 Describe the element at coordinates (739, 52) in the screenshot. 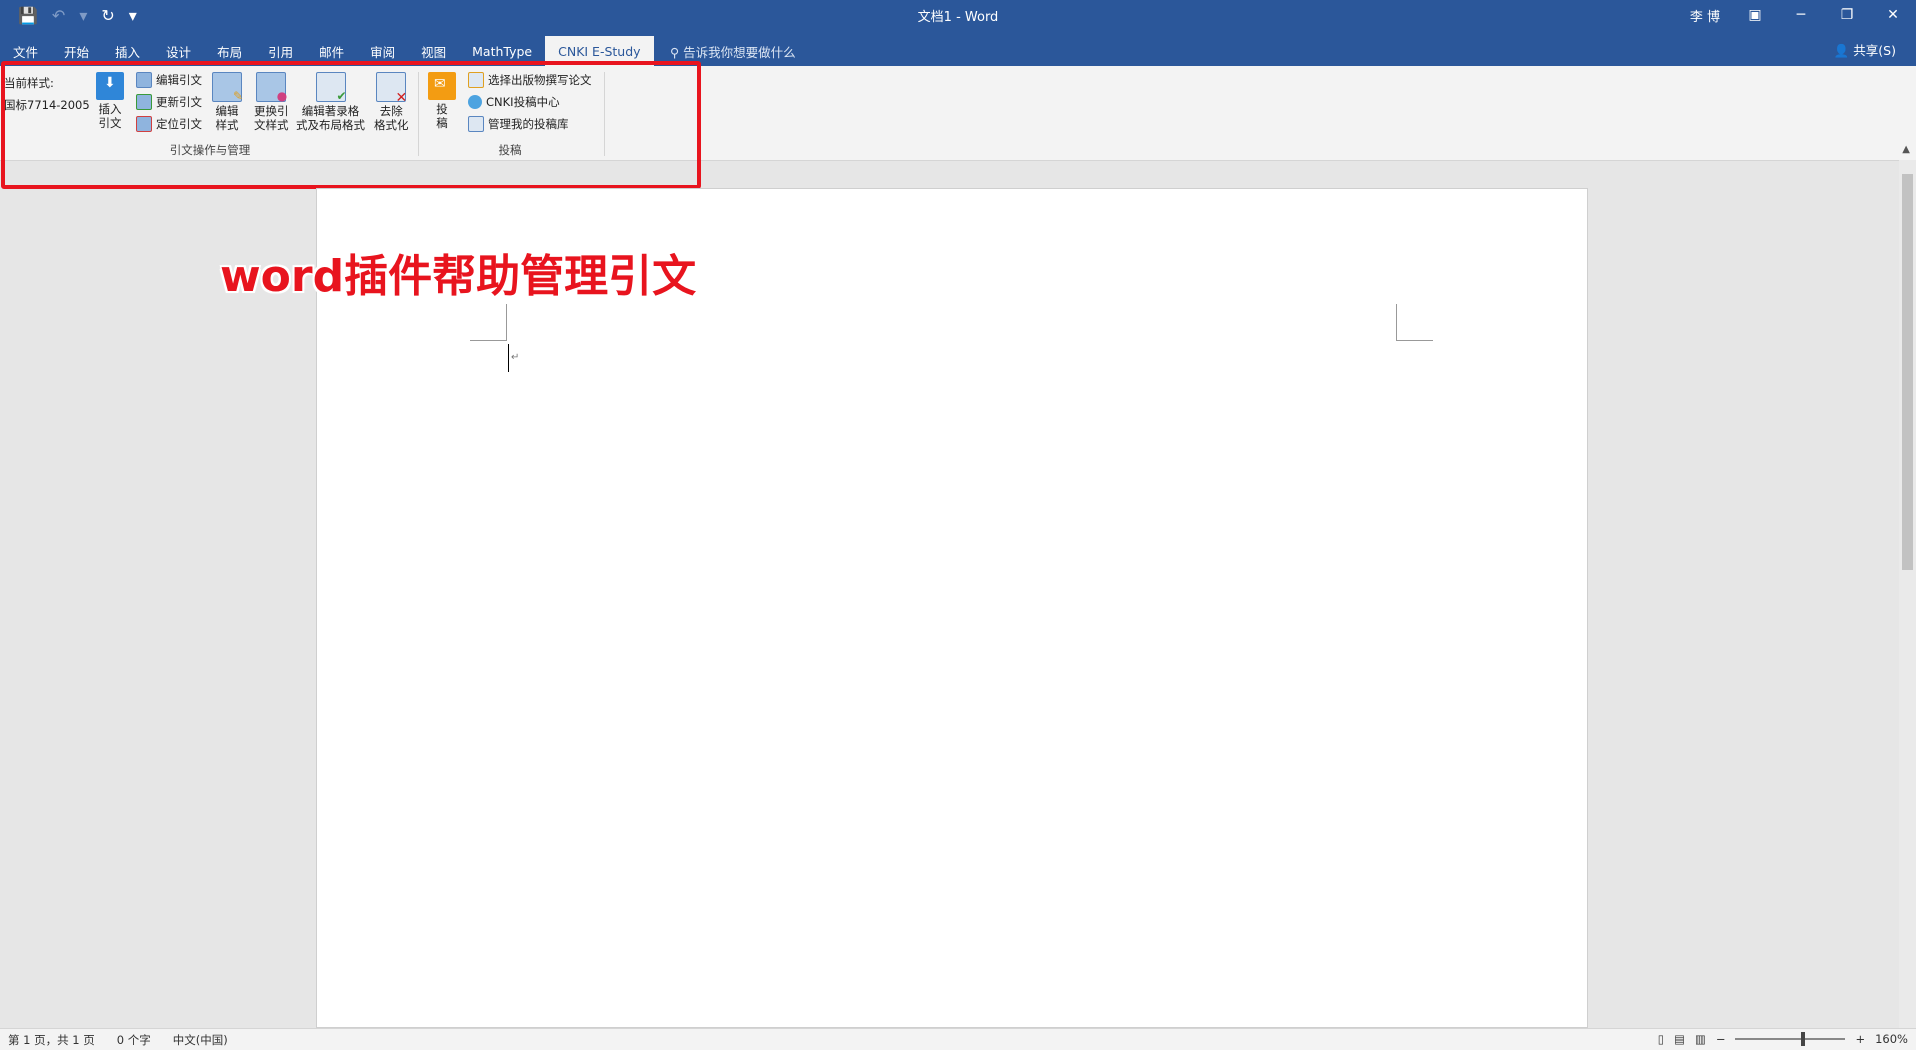

I see `tell-me-text: 告诉我你想要做什么` at that location.